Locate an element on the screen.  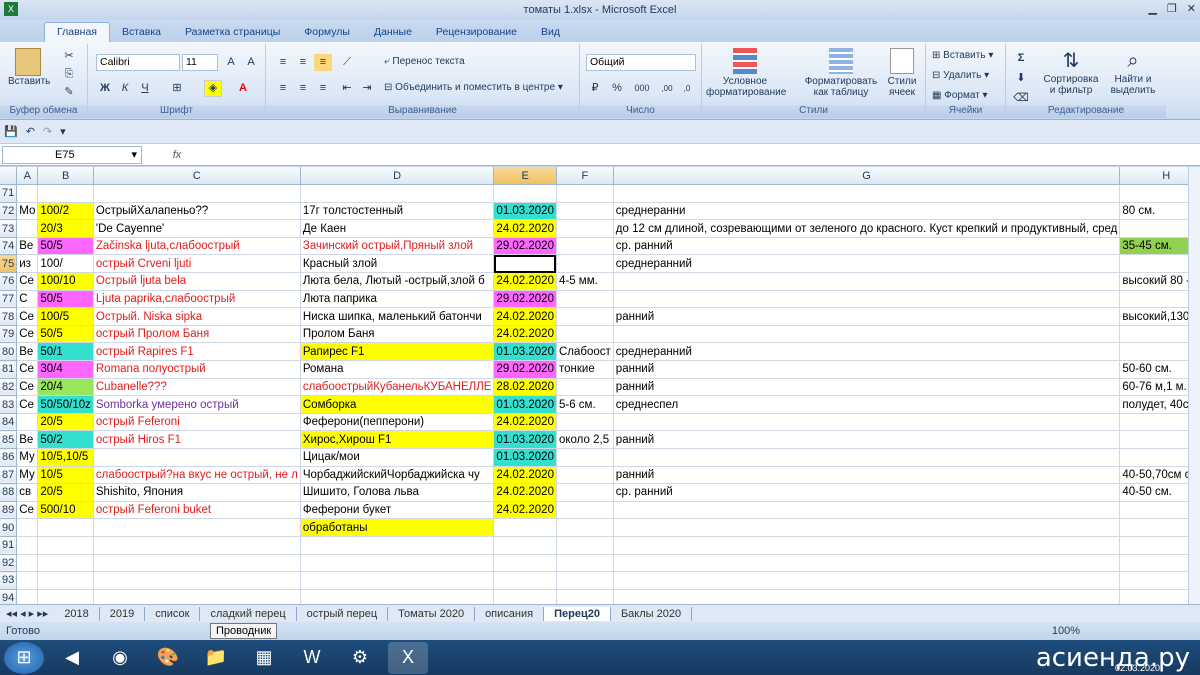
sheet-tab: Баклы 2020 is located at coordinates (652, 613).